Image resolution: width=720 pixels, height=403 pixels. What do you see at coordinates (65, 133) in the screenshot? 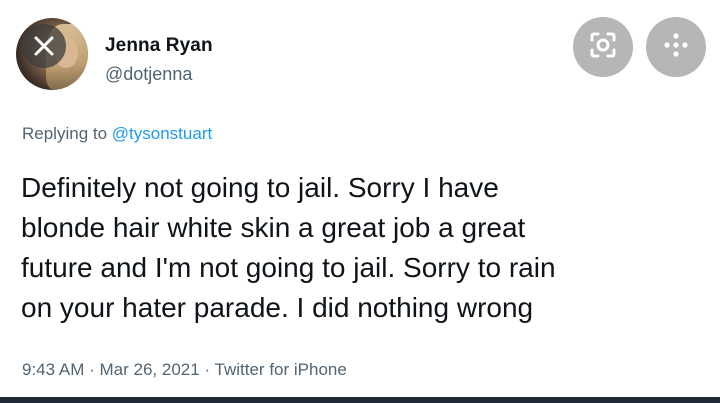
I see `replying-prefix: Replying to` at bounding box center [65, 133].